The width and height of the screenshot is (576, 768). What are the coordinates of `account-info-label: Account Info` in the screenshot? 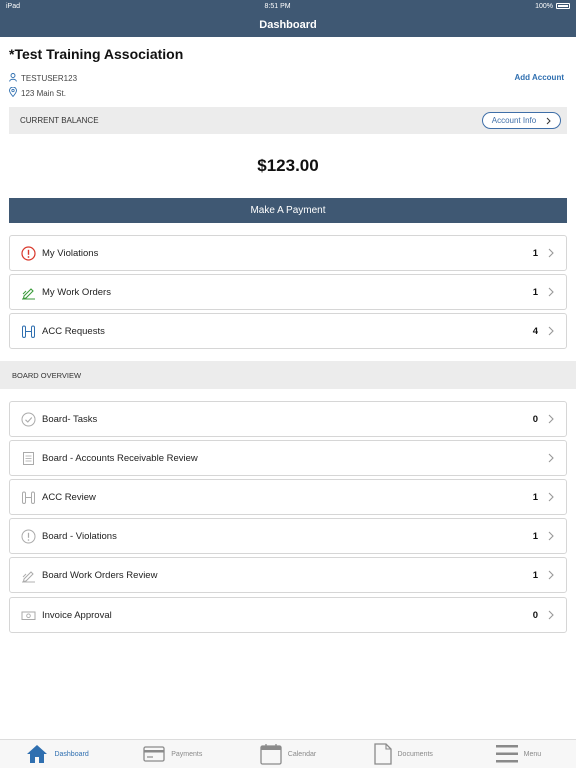 It's located at (514, 120).